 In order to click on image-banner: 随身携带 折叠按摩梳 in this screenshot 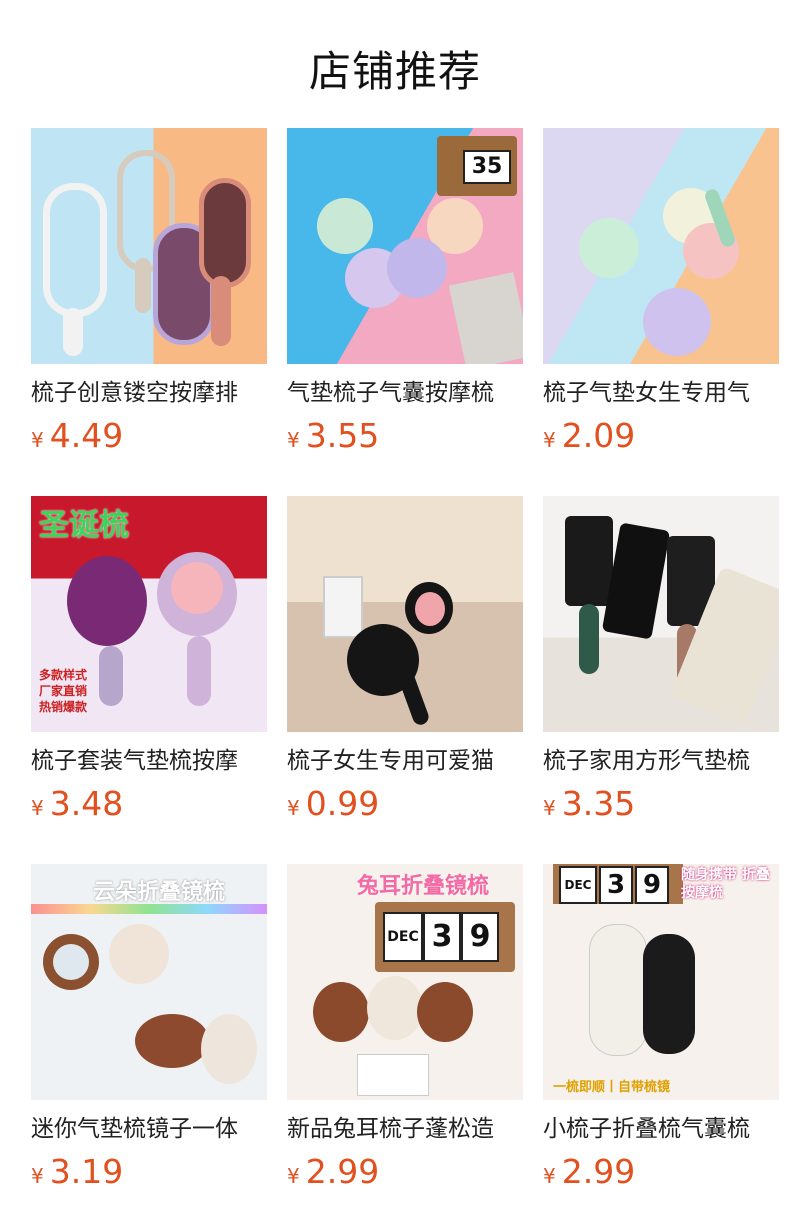, I will do `click(725, 884)`.